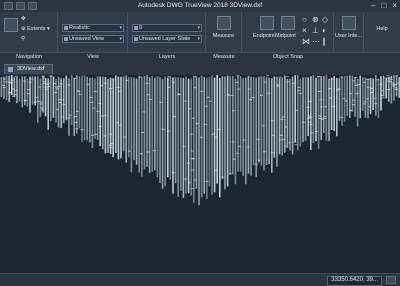  What do you see at coordinates (93, 28) in the screenshot?
I see `visual-style-select: Realistic ▾` at bounding box center [93, 28].